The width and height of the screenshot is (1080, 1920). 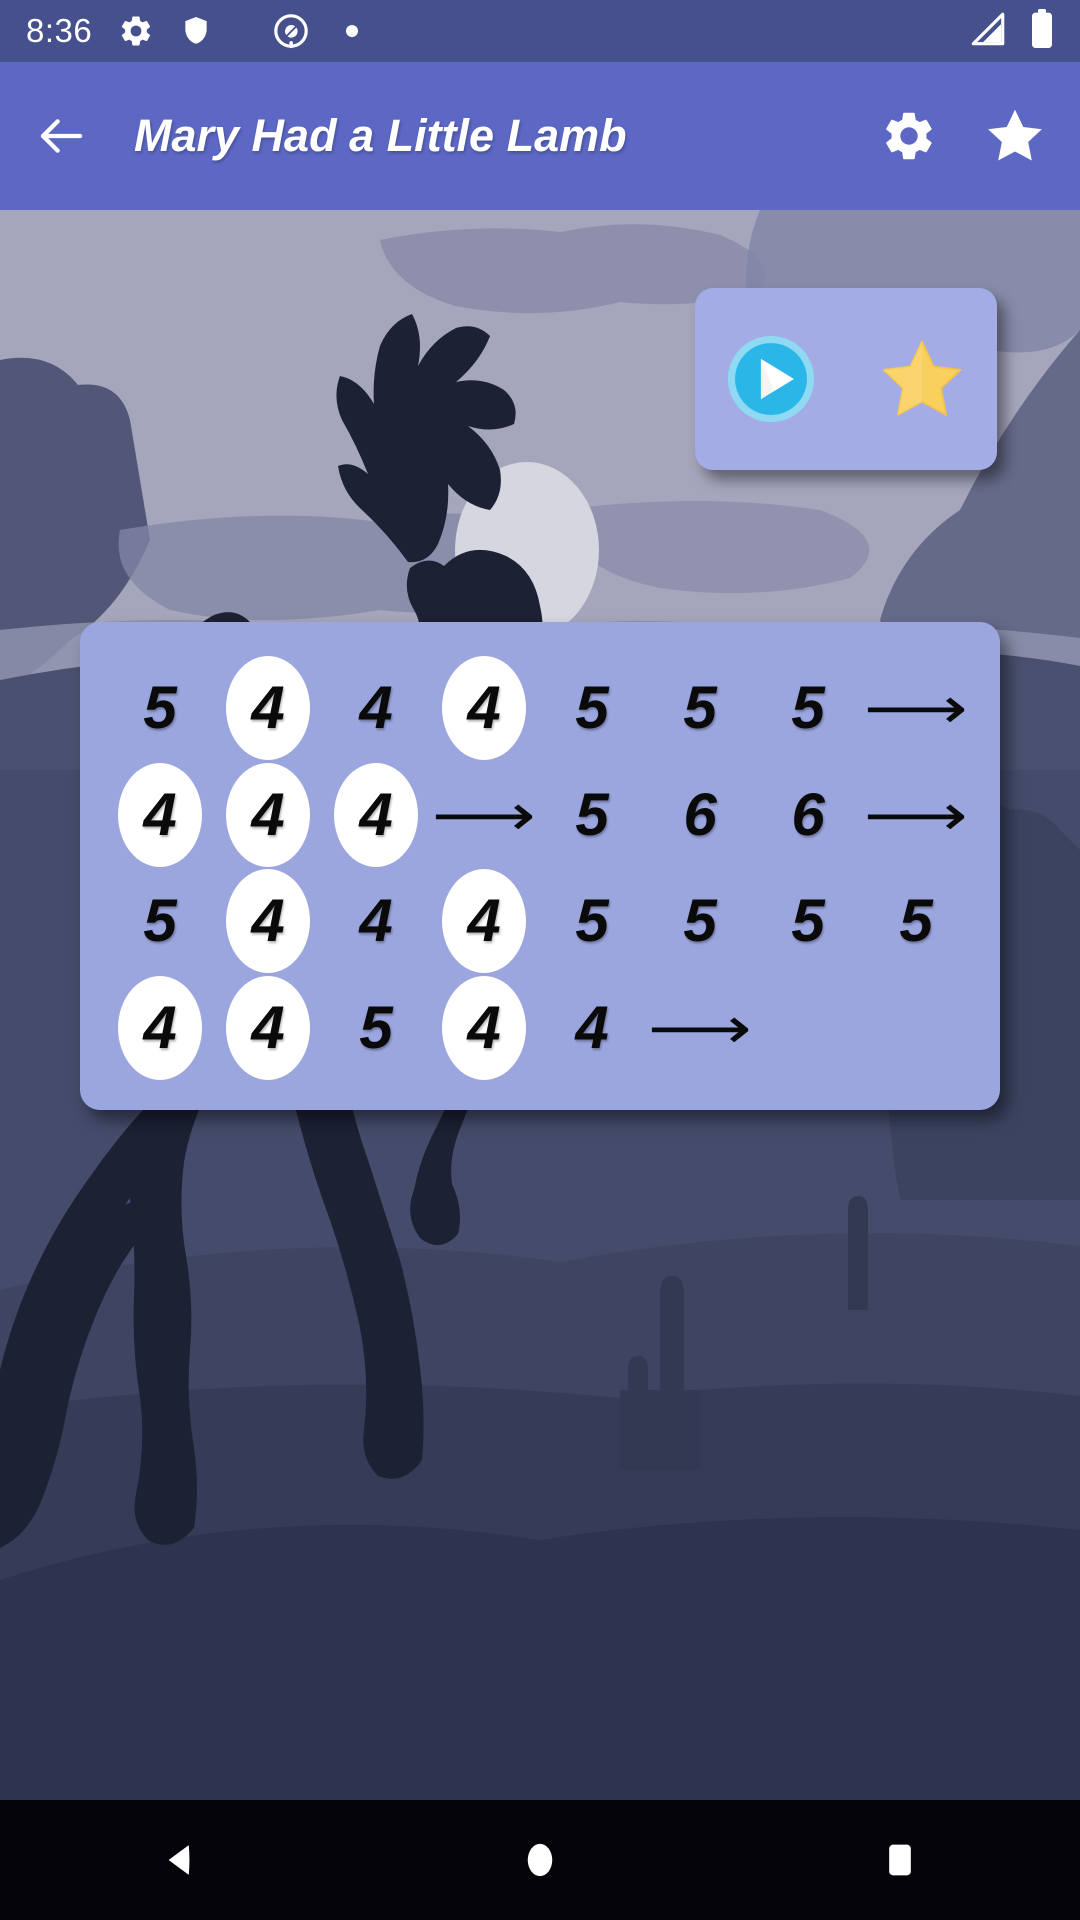 I want to click on page-title: Mary Had a Little Lamb, so click(x=380, y=135).